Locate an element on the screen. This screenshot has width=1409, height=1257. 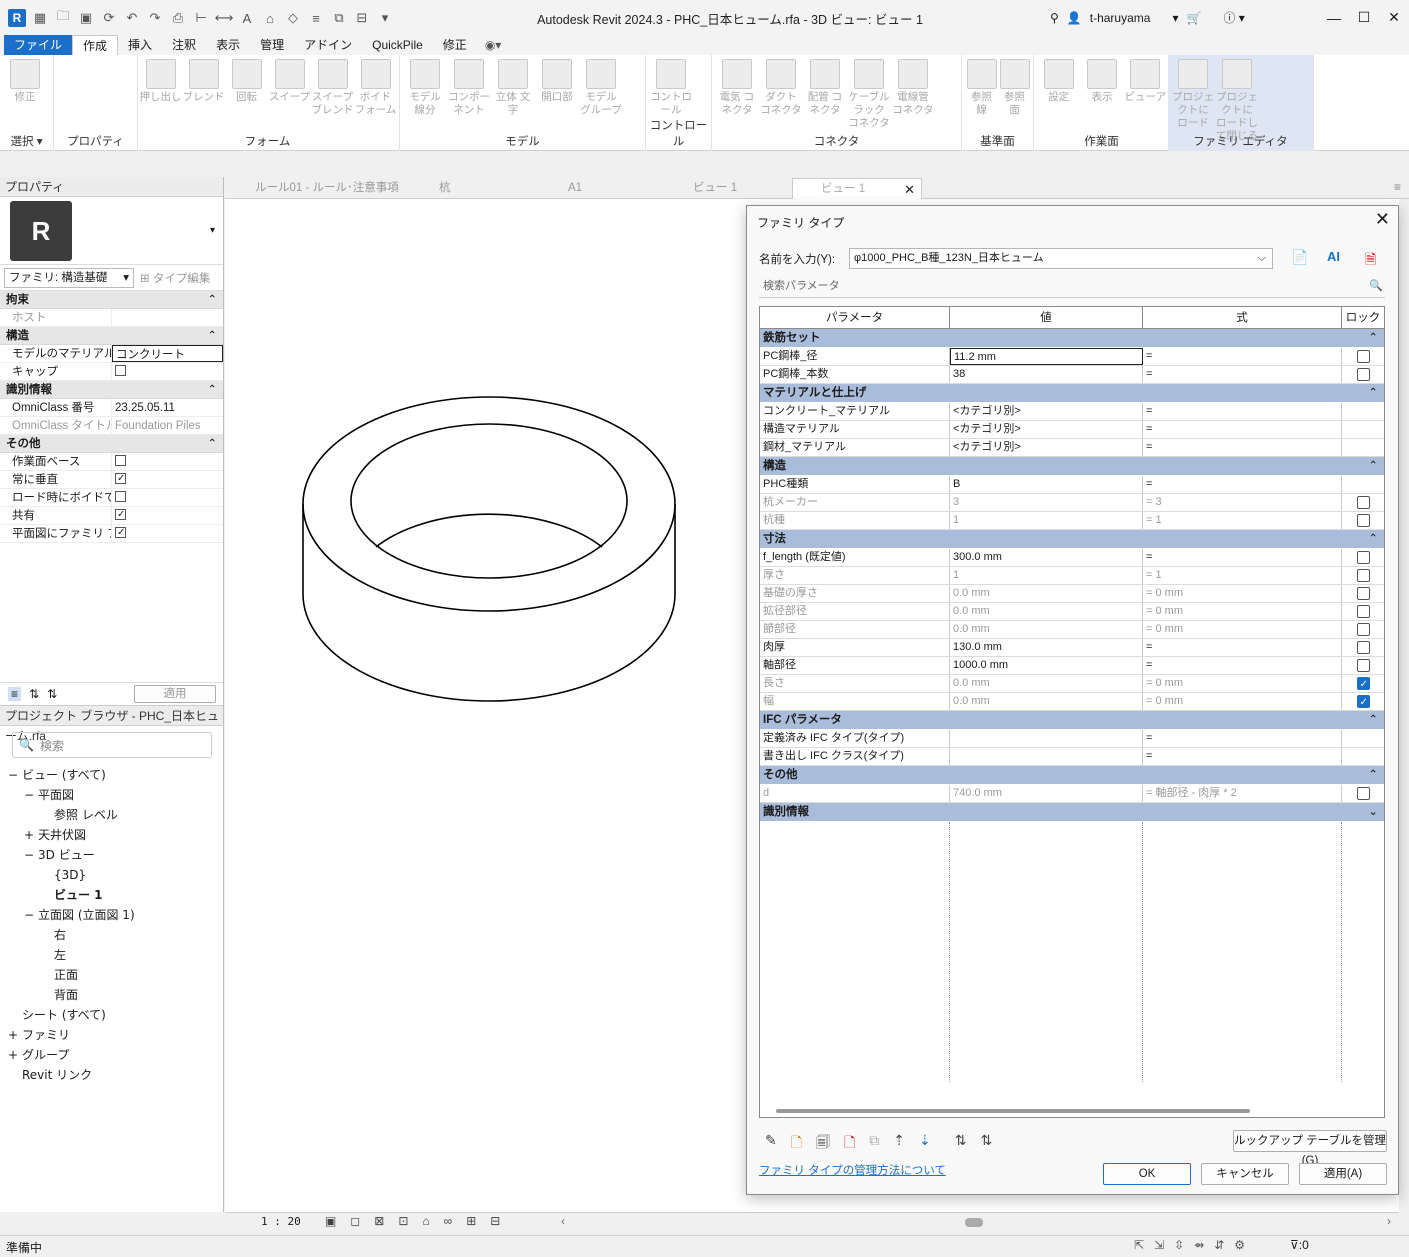
move-down-icon: ⇣ is located at coordinates (925, 1144).